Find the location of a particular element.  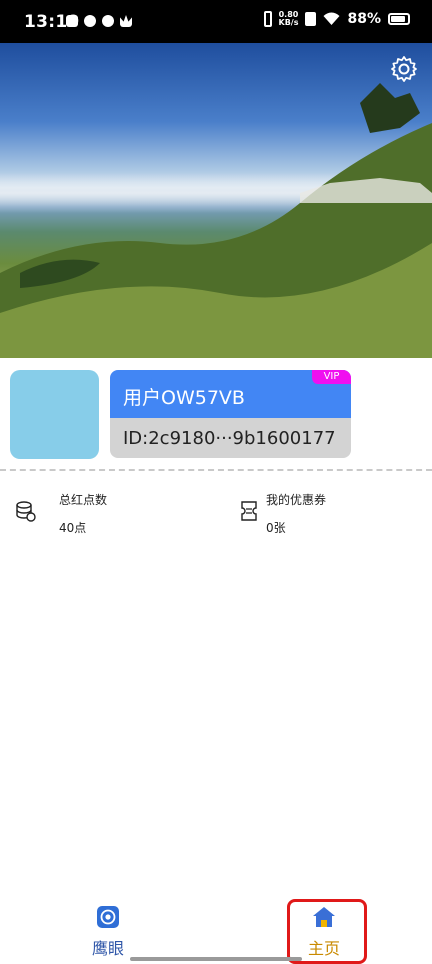

status-bar: 13:19 0.80 KB/s 88% is located at coordinates (216, 21).